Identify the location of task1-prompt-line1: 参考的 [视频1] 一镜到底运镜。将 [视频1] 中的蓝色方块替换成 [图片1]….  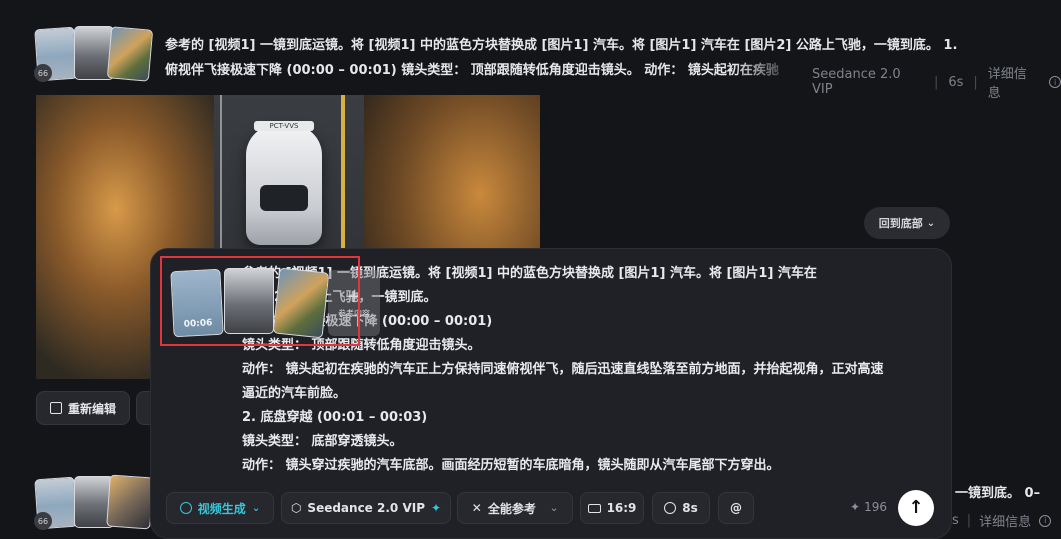
(561, 45).